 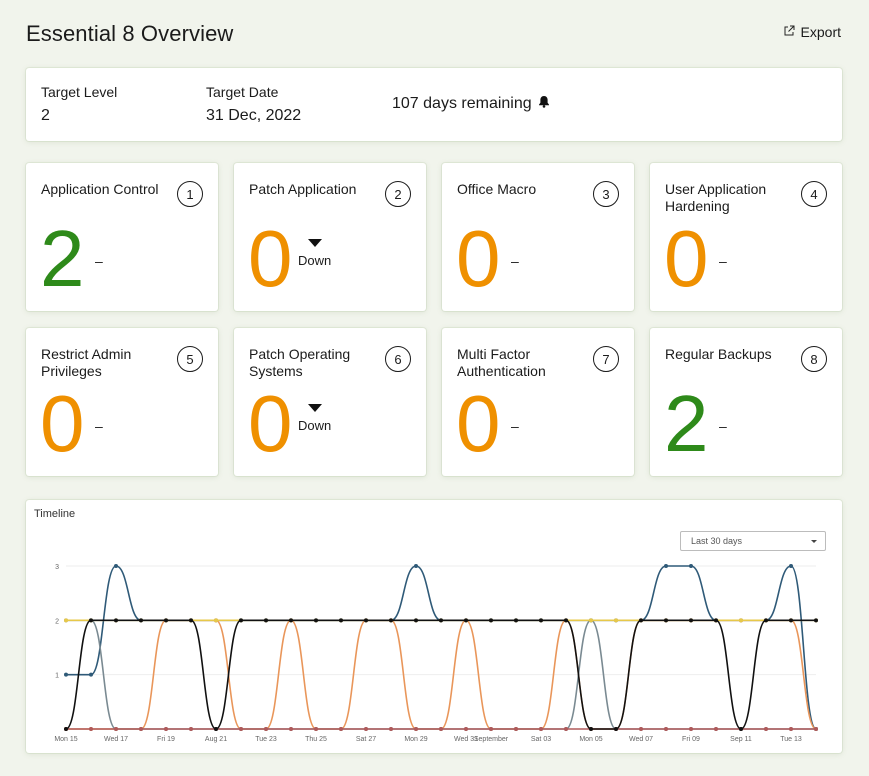 I want to click on control-card-3: Office Macro 3 0–, so click(x=538, y=237).